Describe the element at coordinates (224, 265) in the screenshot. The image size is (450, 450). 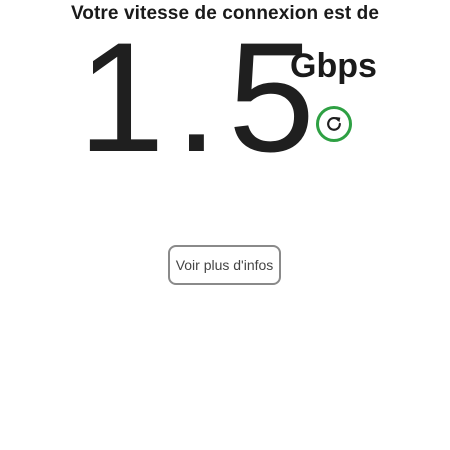
I see `more-info-button: Voir plus d'infos` at that location.